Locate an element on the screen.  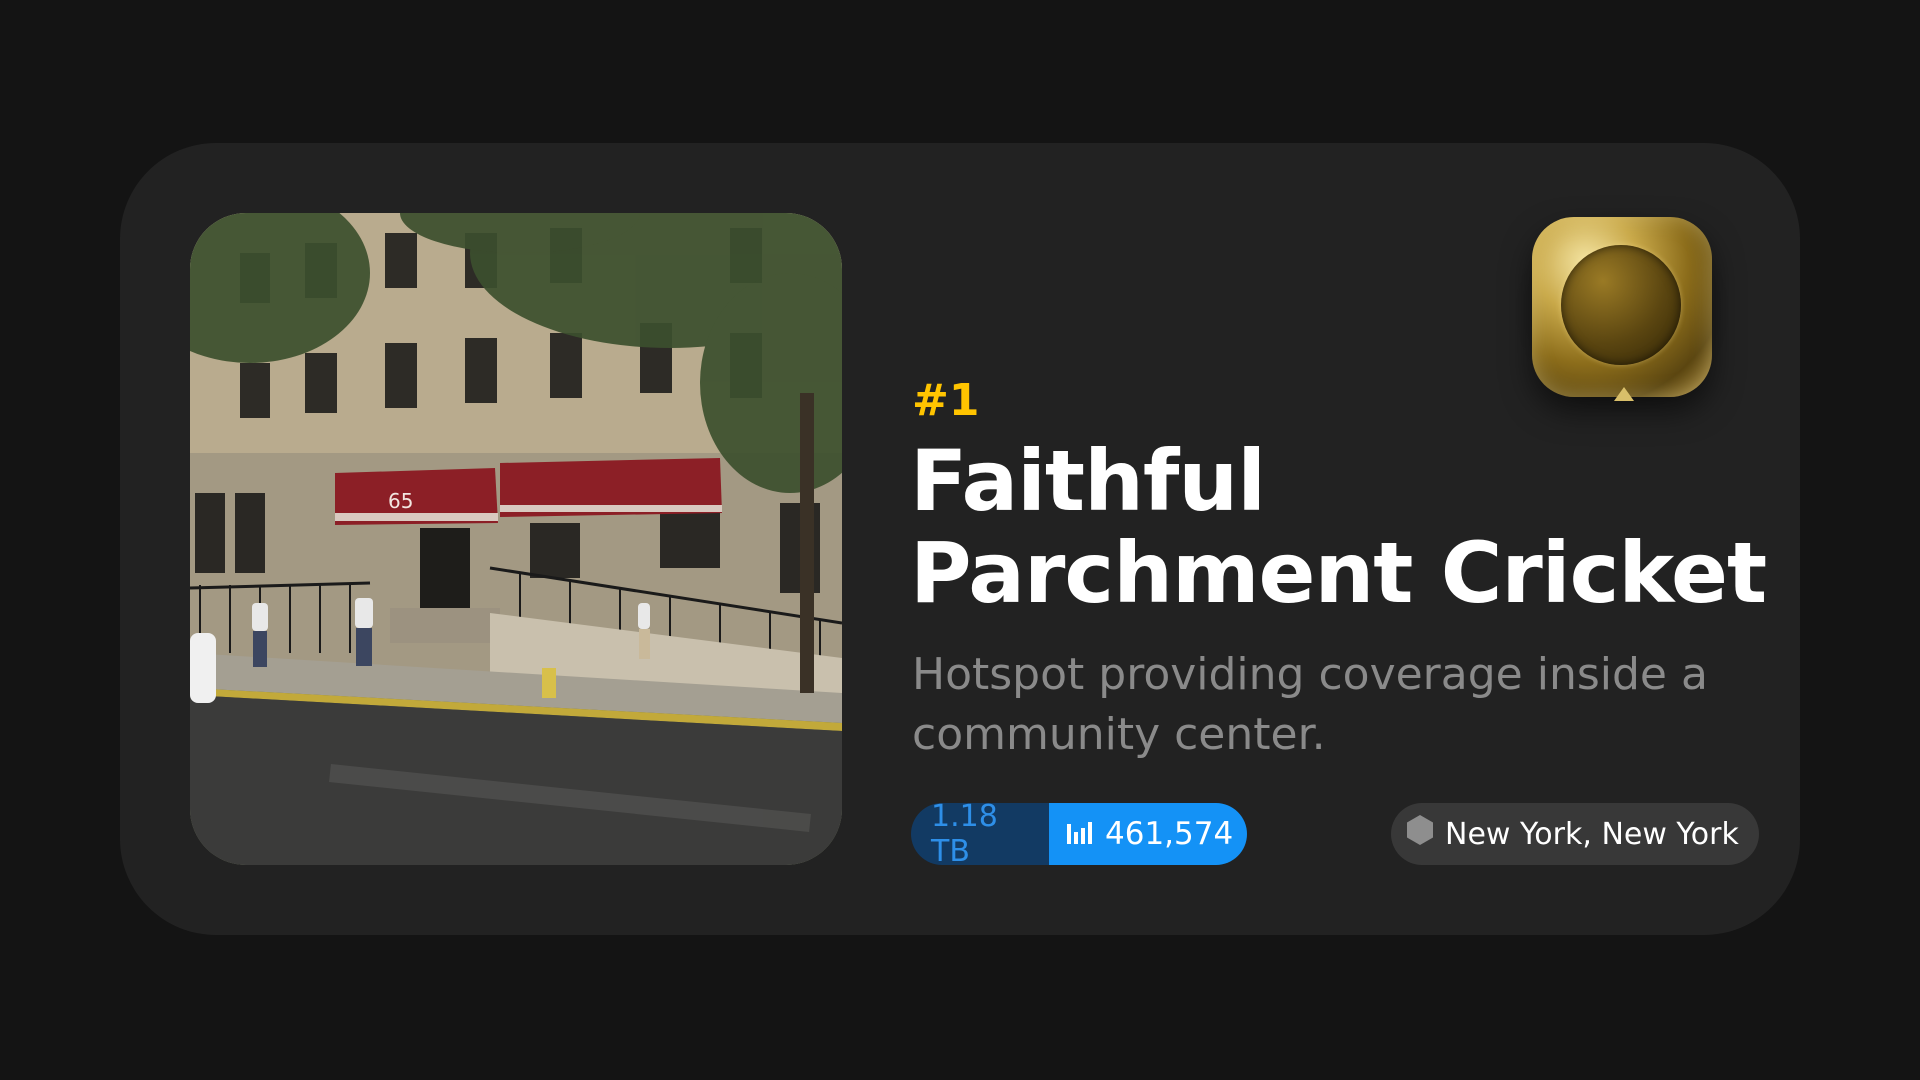
count-stat: 461,574 is located at coordinates (1148, 834).